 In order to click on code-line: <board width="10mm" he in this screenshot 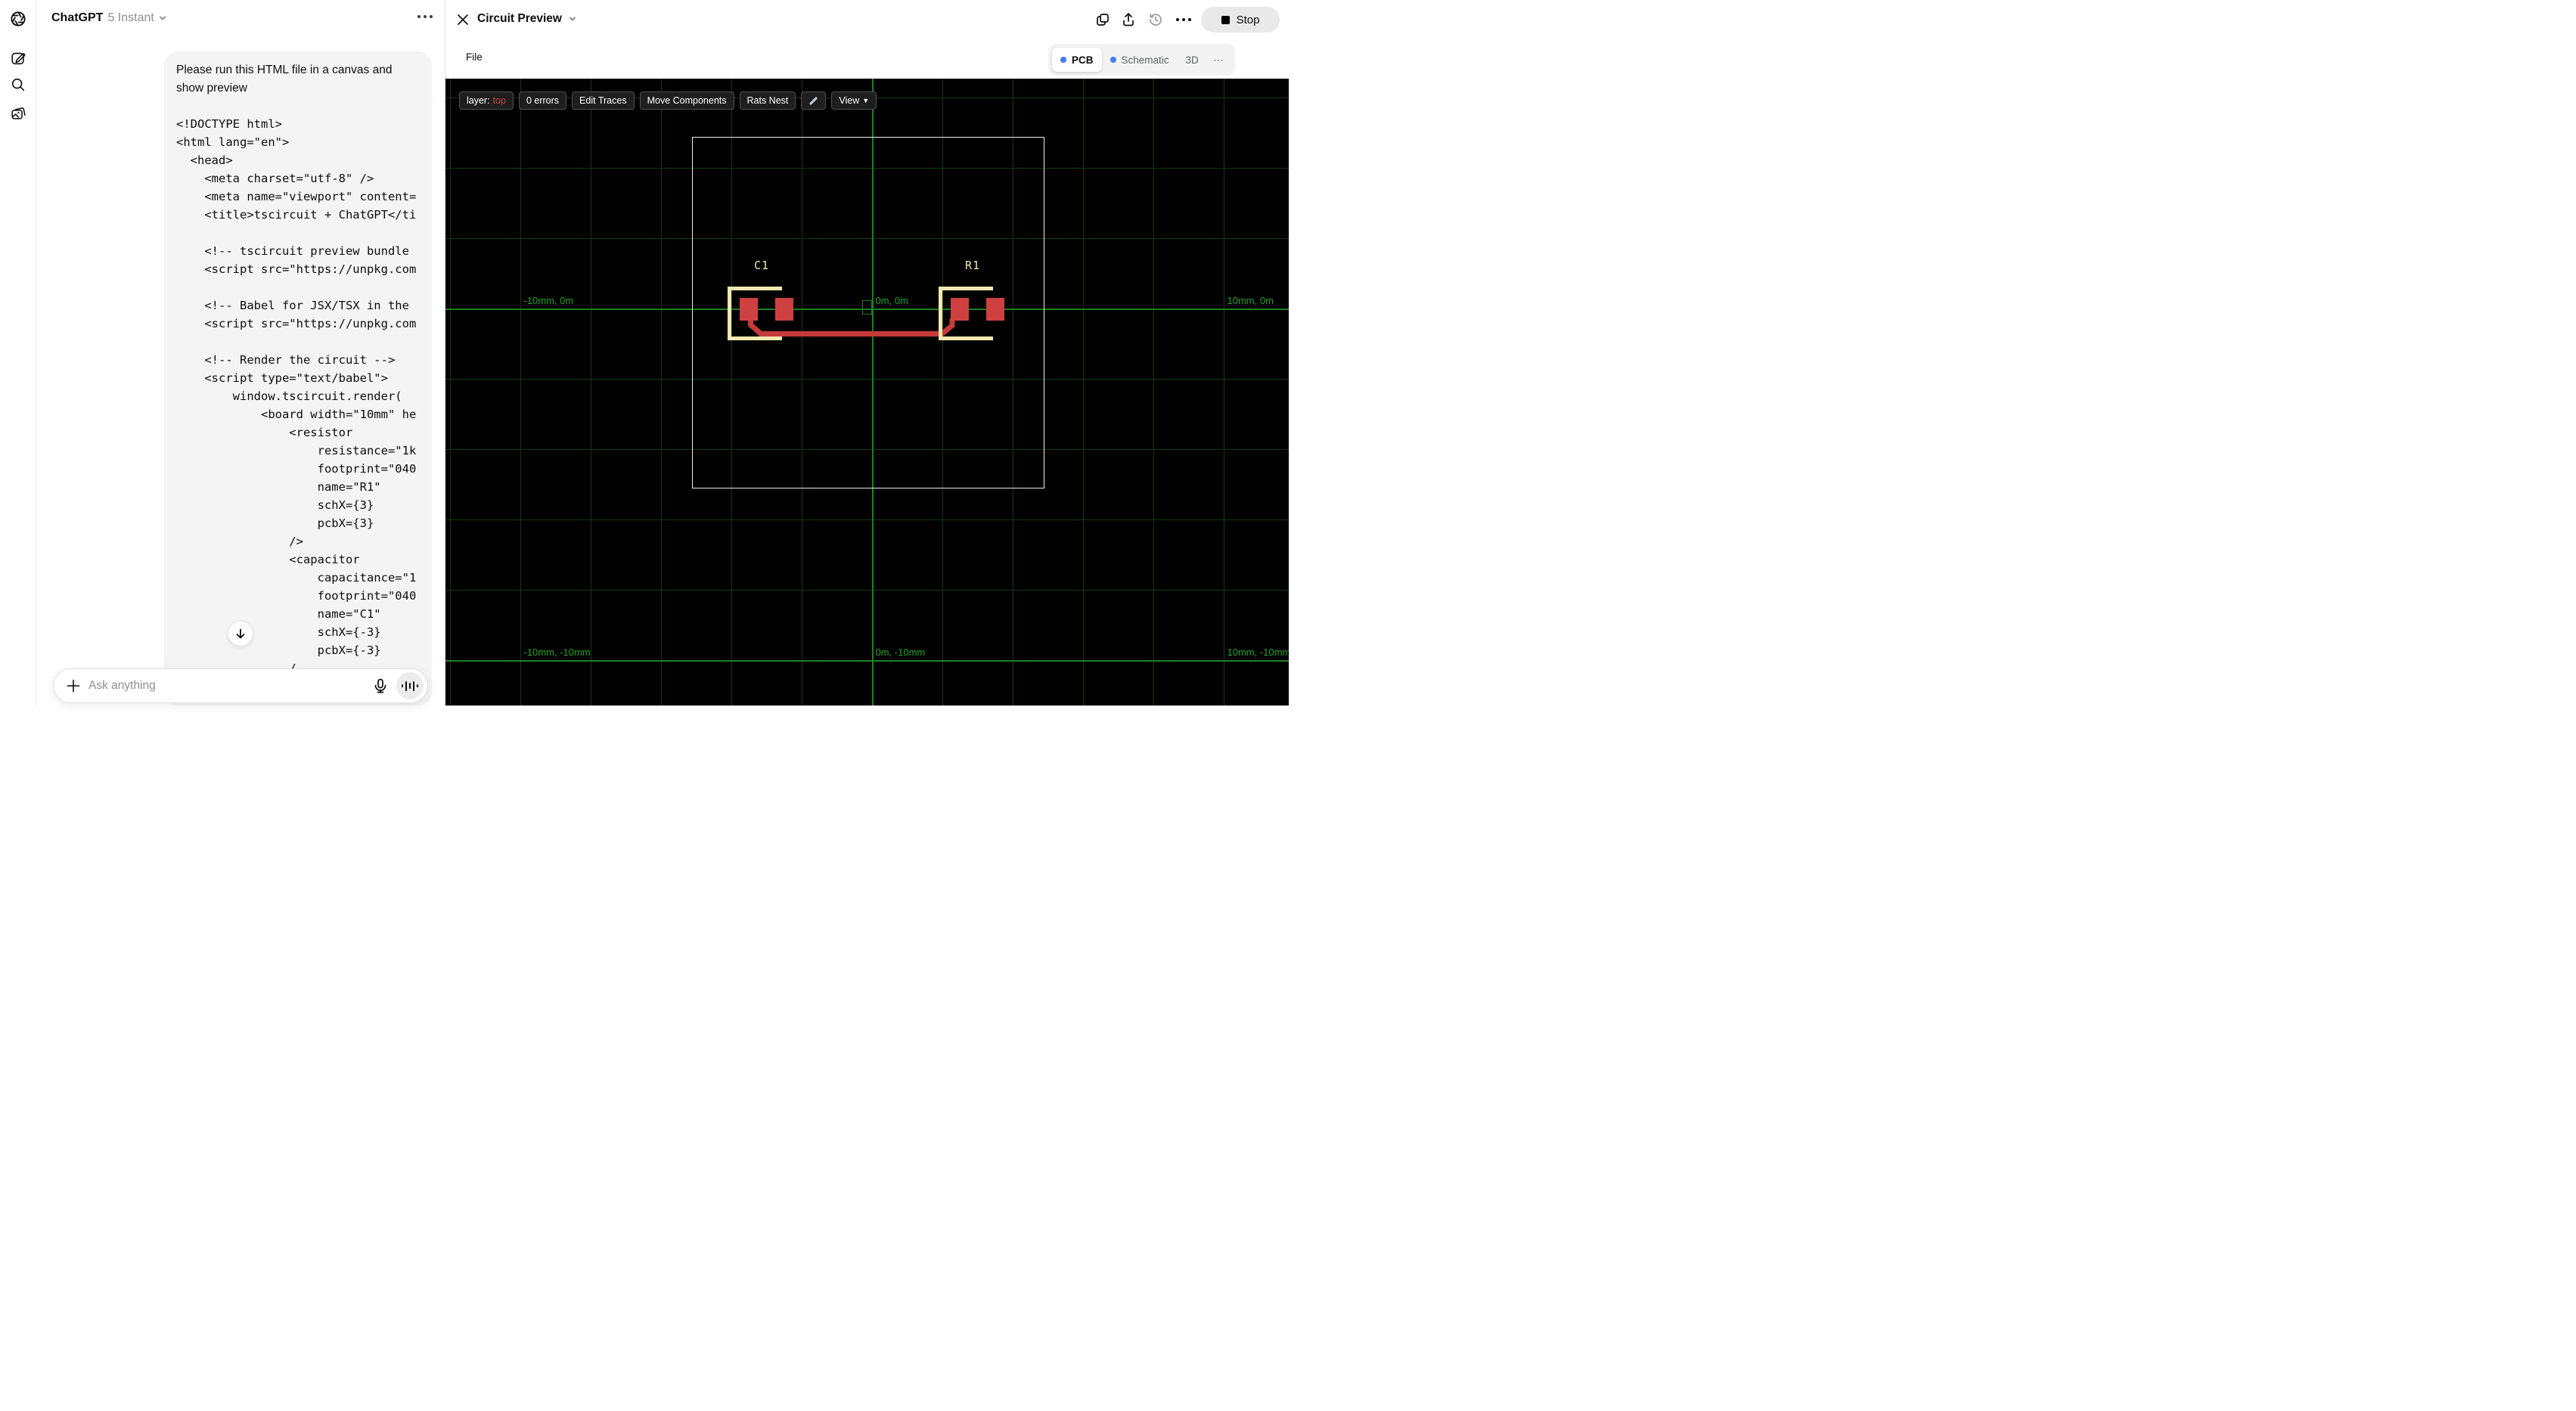, I will do `click(296, 414)`.